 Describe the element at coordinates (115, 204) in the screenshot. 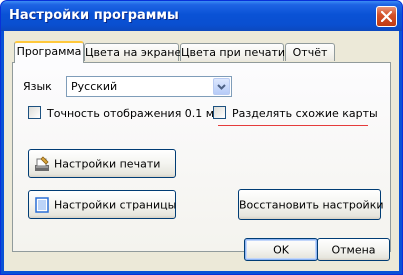

I see `page-settings-label: Настройки страницы` at that location.